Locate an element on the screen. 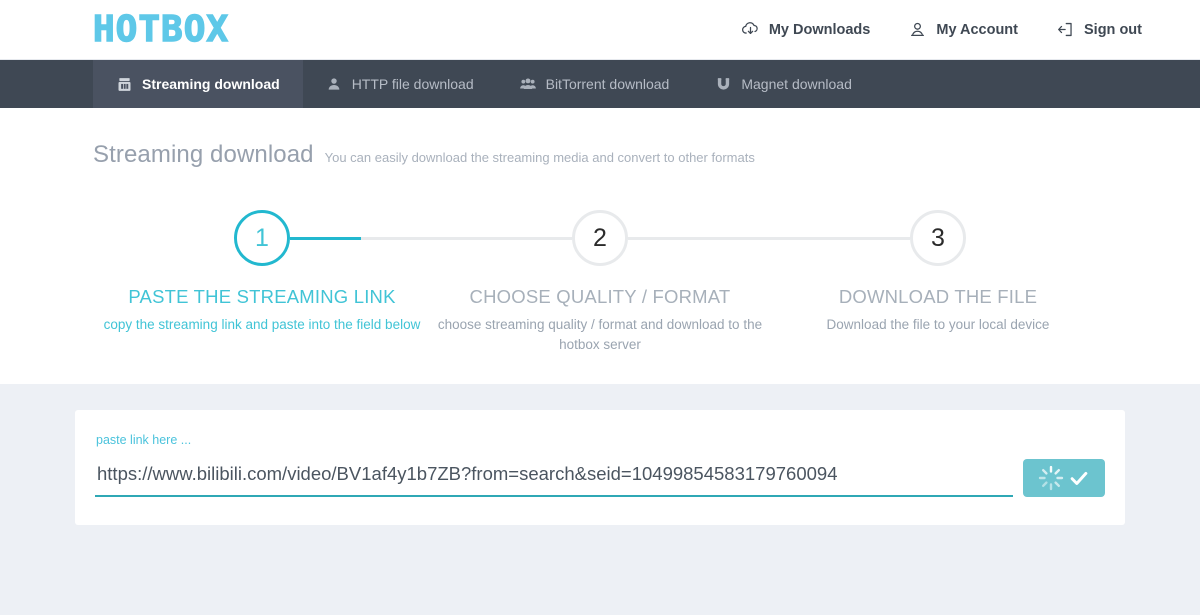 The width and height of the screenshot is (1200, 615). submit-link-button is located at coordinates (1064, 478).